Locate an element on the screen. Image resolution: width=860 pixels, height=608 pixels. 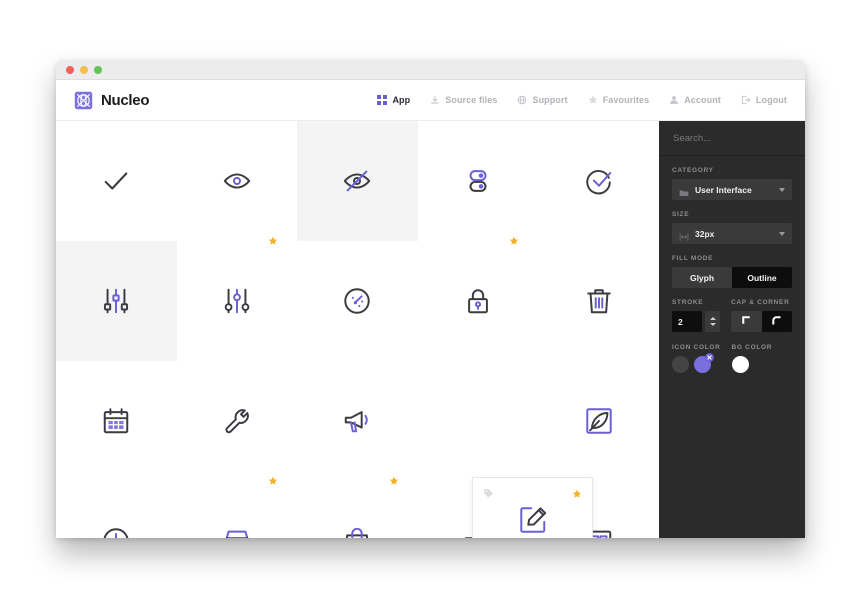
icon-cell-check is located at coordinates (116, 181).